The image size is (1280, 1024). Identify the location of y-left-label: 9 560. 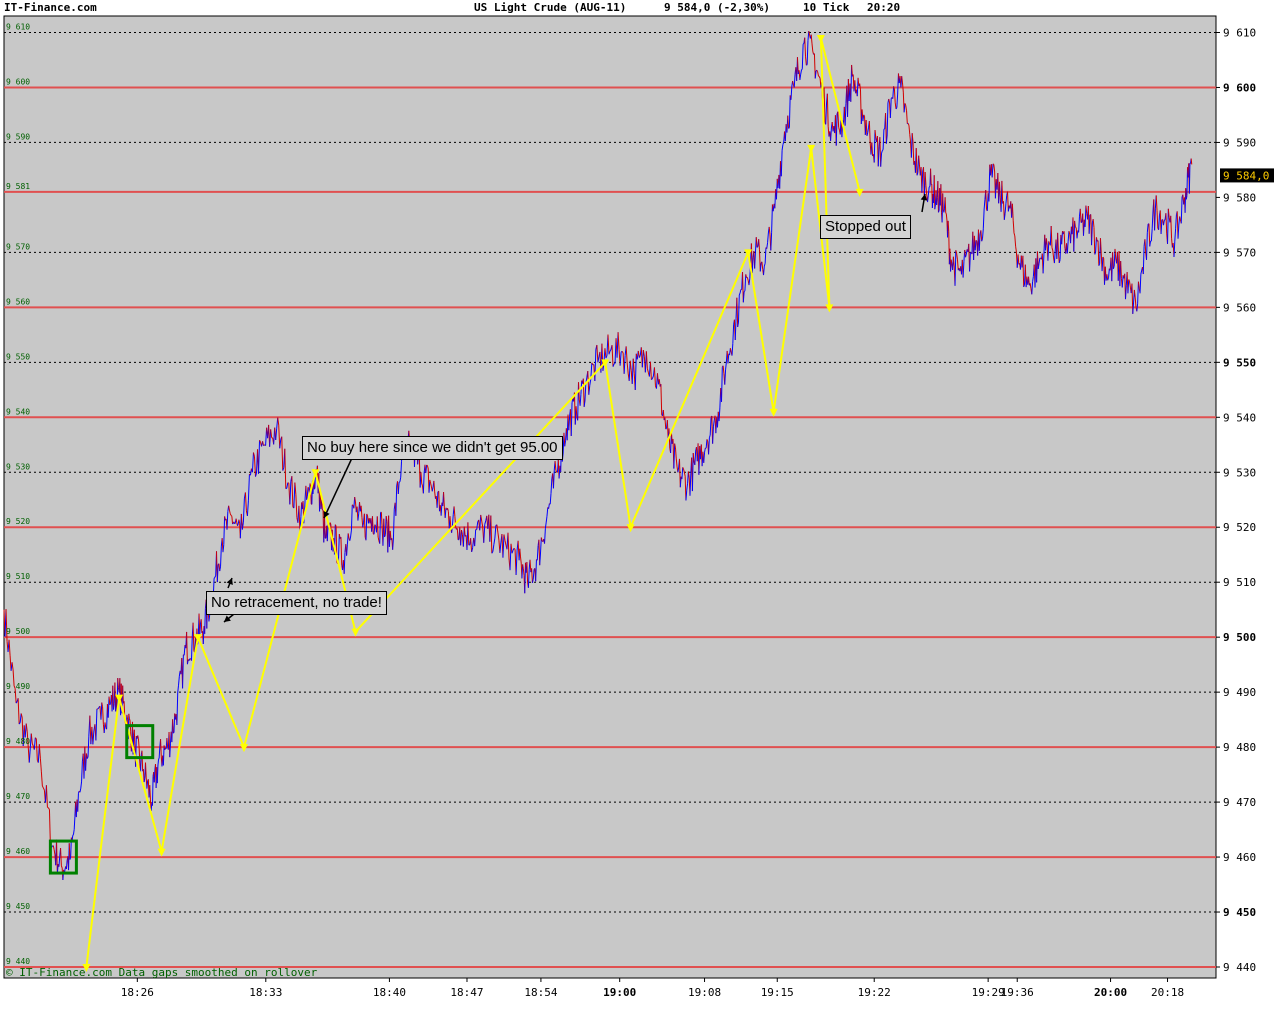
(18, 301).